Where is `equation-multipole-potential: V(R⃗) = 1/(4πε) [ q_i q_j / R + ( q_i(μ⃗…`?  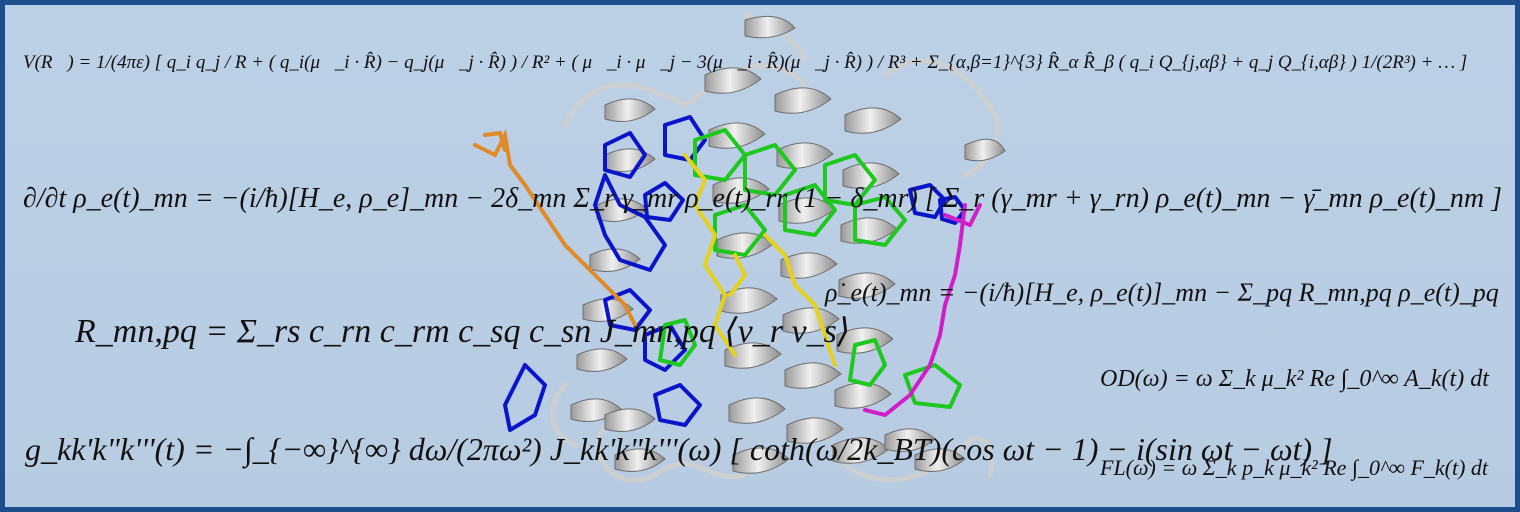 equation-multipole-potential: V(R⃗) = 1/(4πε) [ q_i q_j / R + ( q_i(μ⃗… is located at coordinates (745, 62).